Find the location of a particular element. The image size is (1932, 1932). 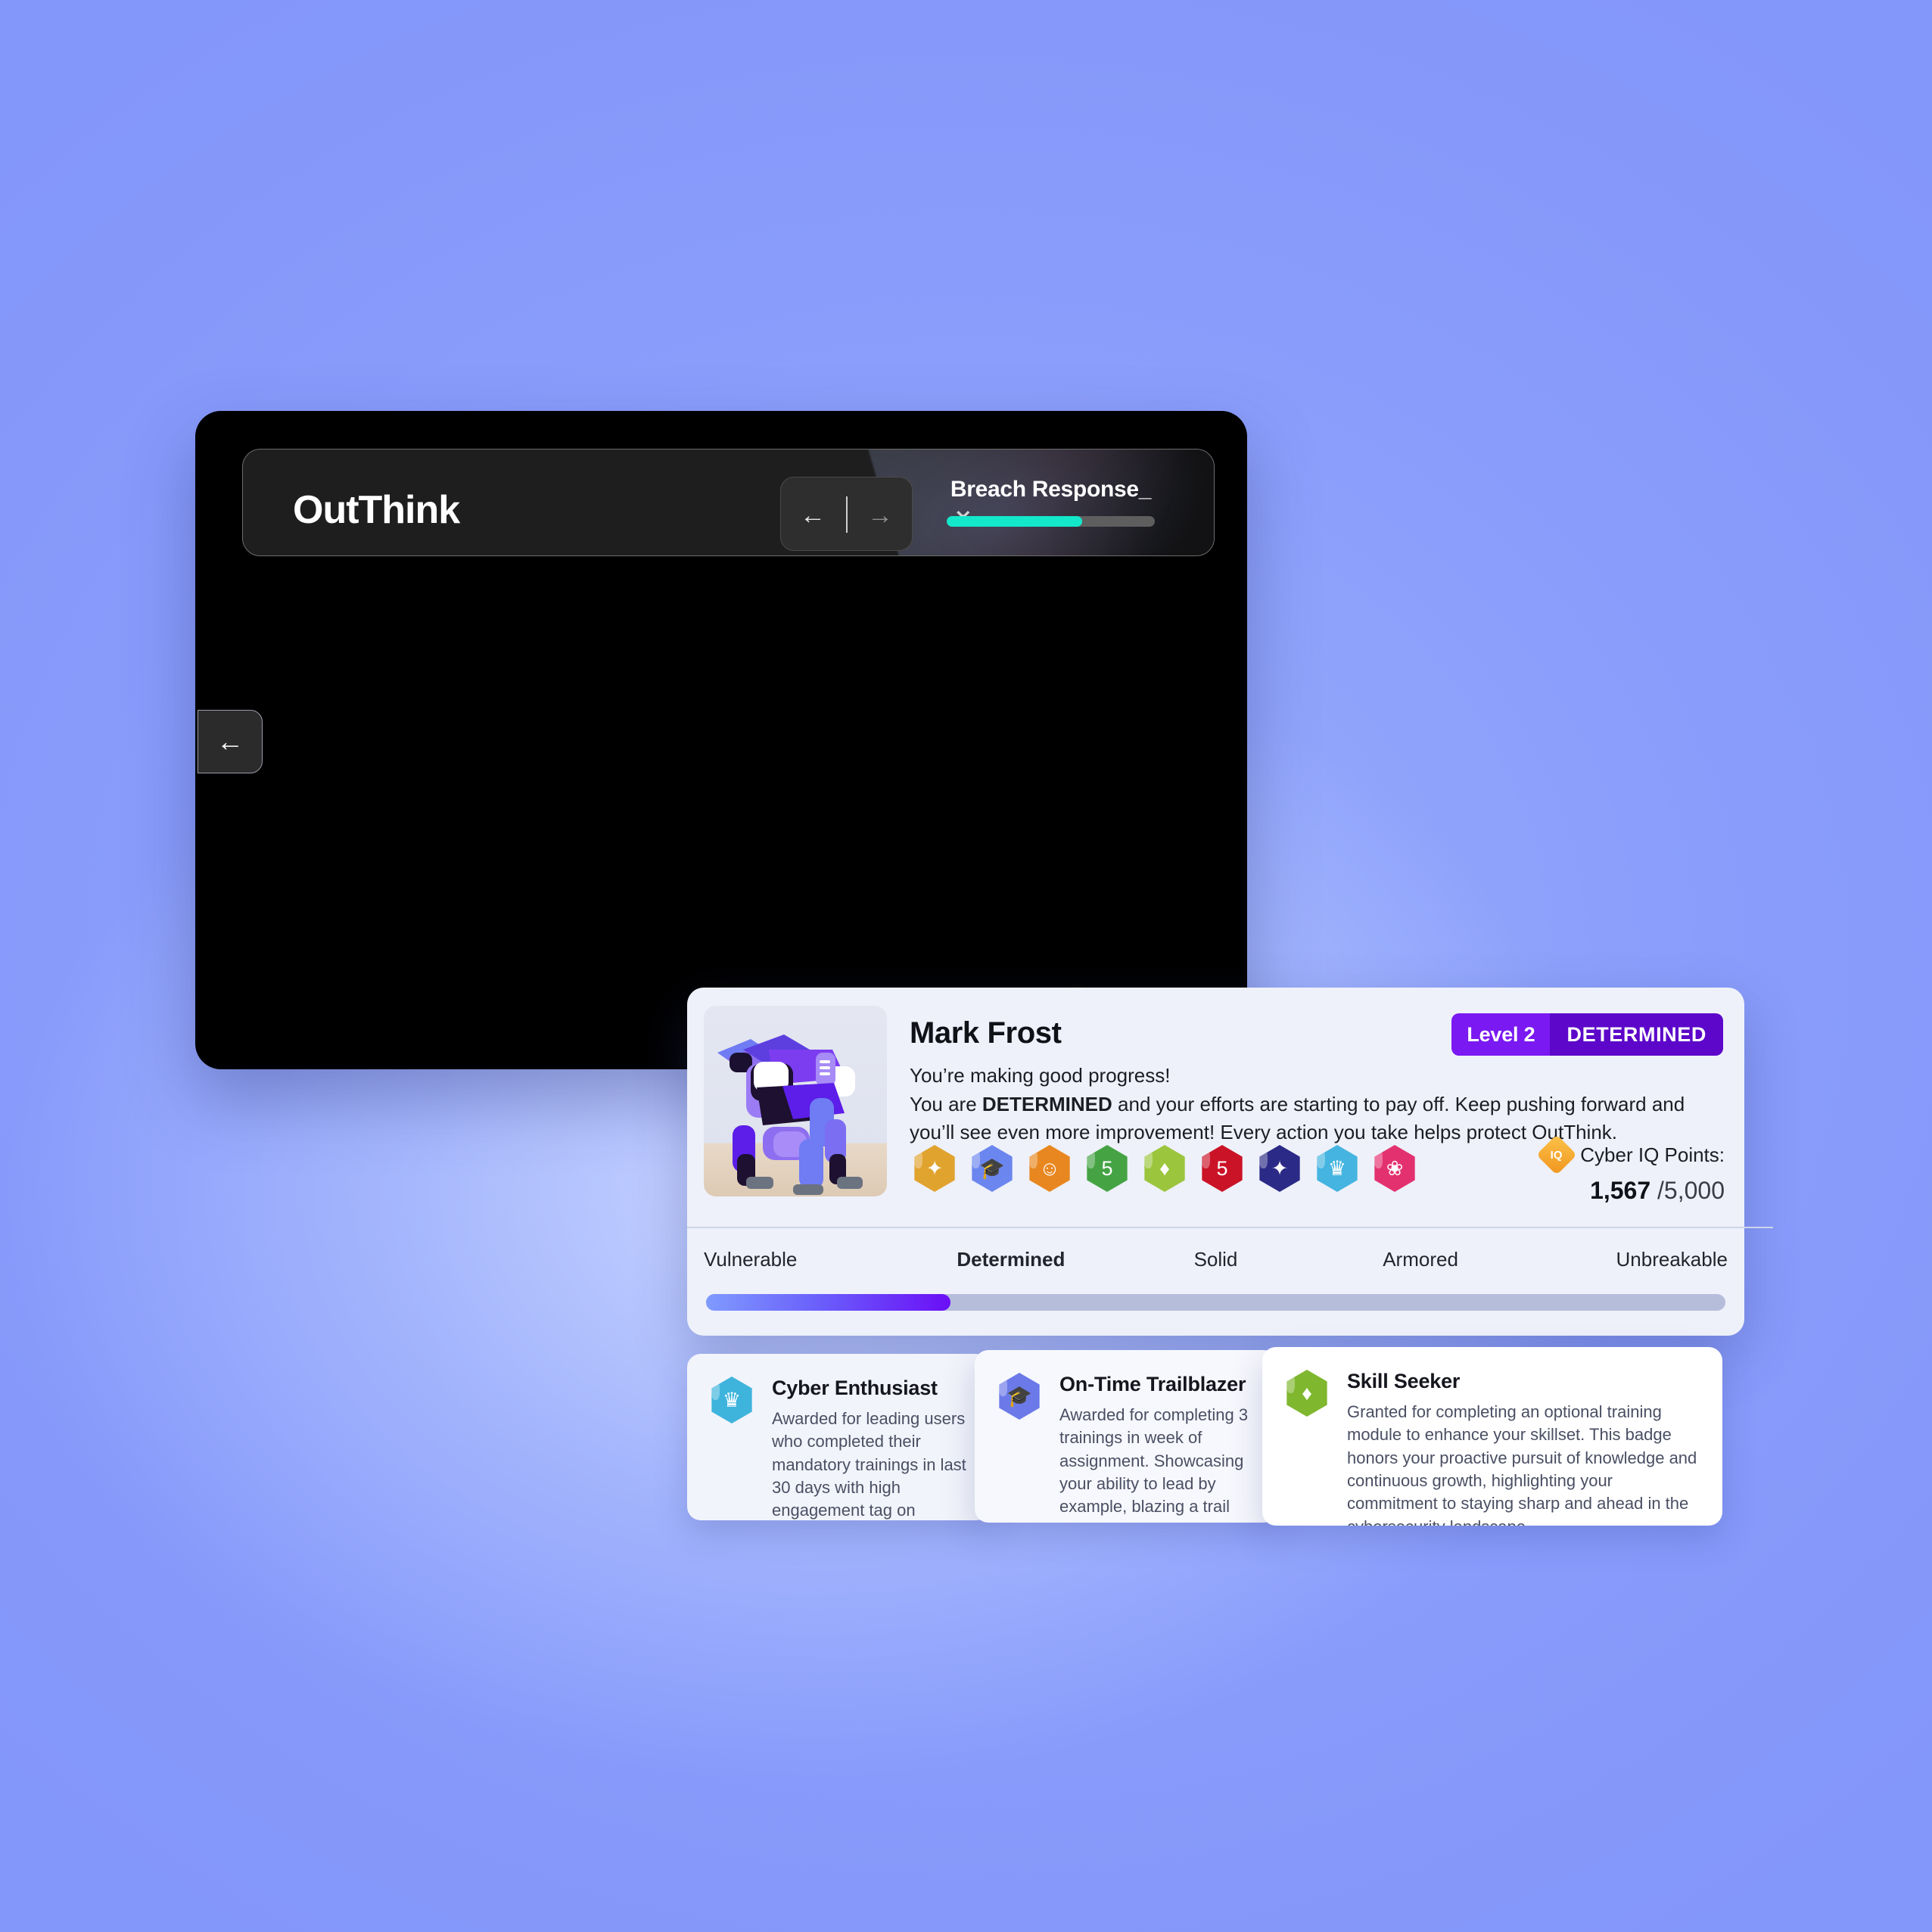

back-arrow-icon: ← is located at coordinates (812, 515).